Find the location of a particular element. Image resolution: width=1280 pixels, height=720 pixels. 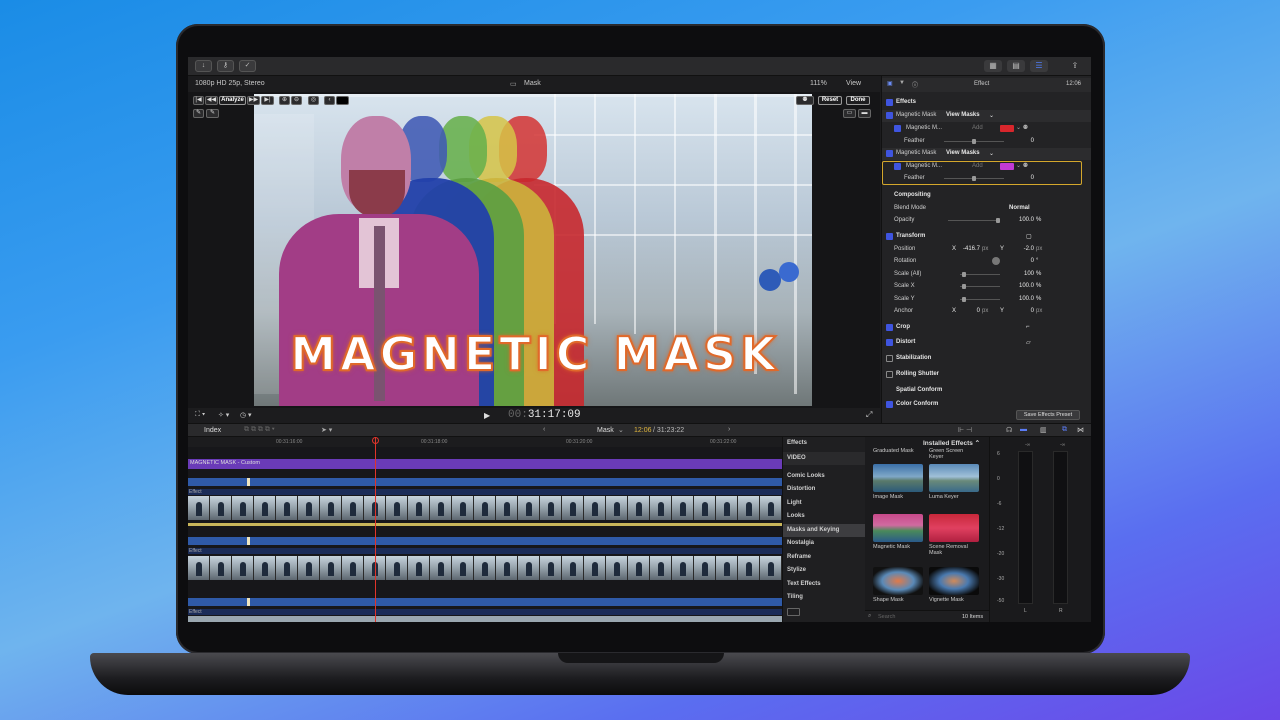

rotation-row: Rotation 0 ° is located at coordinates (986, 262).